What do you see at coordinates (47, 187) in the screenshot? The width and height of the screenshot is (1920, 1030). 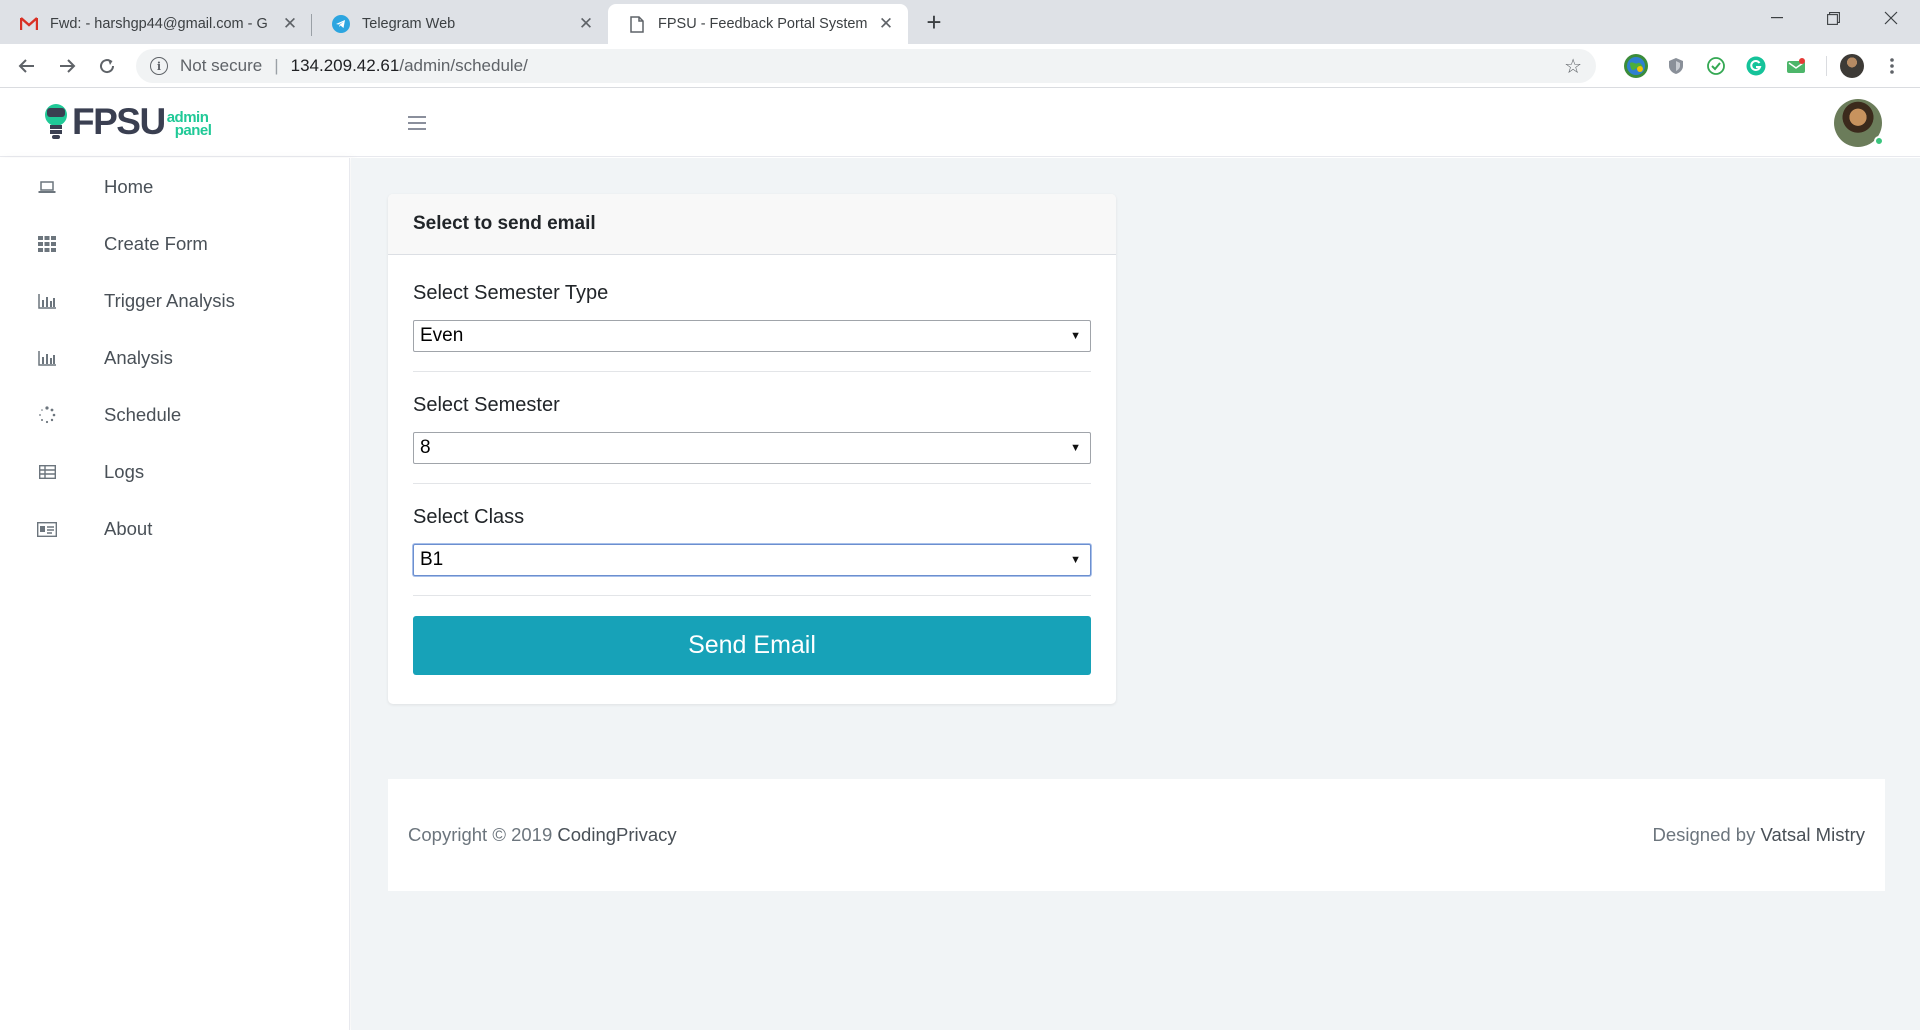 I see `laptop-icon` at bounding box center [47, 187].